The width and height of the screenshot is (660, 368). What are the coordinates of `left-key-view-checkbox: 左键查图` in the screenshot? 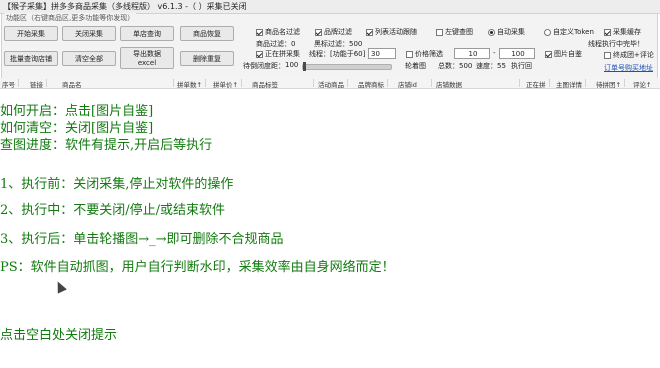 It's located at (454, 32).